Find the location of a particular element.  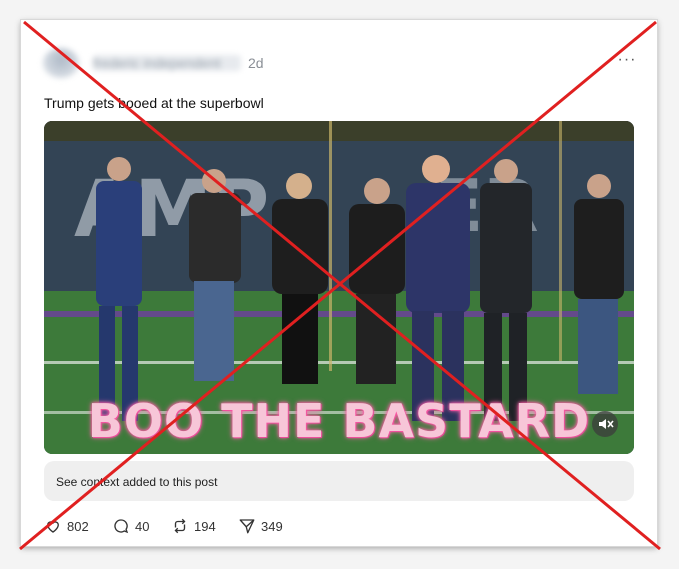

like-count: 802 is located at coordinates (78, 526).